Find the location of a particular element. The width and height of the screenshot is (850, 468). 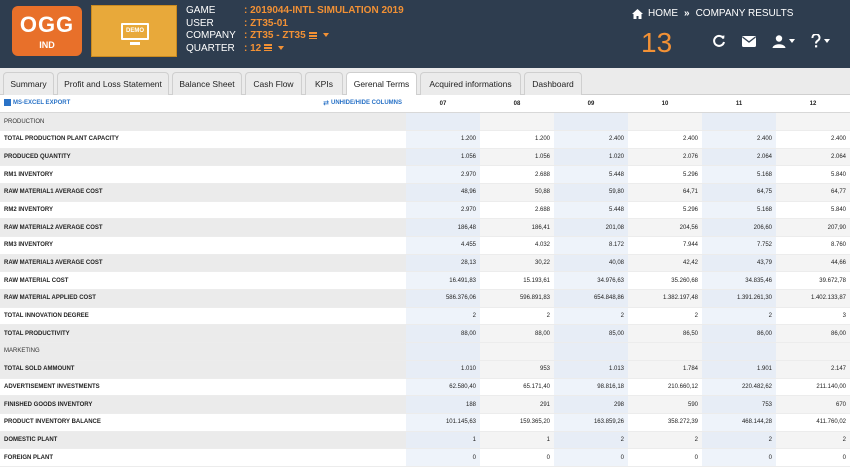

tab-kpis: KPIs is located at coordinates (324, 83).